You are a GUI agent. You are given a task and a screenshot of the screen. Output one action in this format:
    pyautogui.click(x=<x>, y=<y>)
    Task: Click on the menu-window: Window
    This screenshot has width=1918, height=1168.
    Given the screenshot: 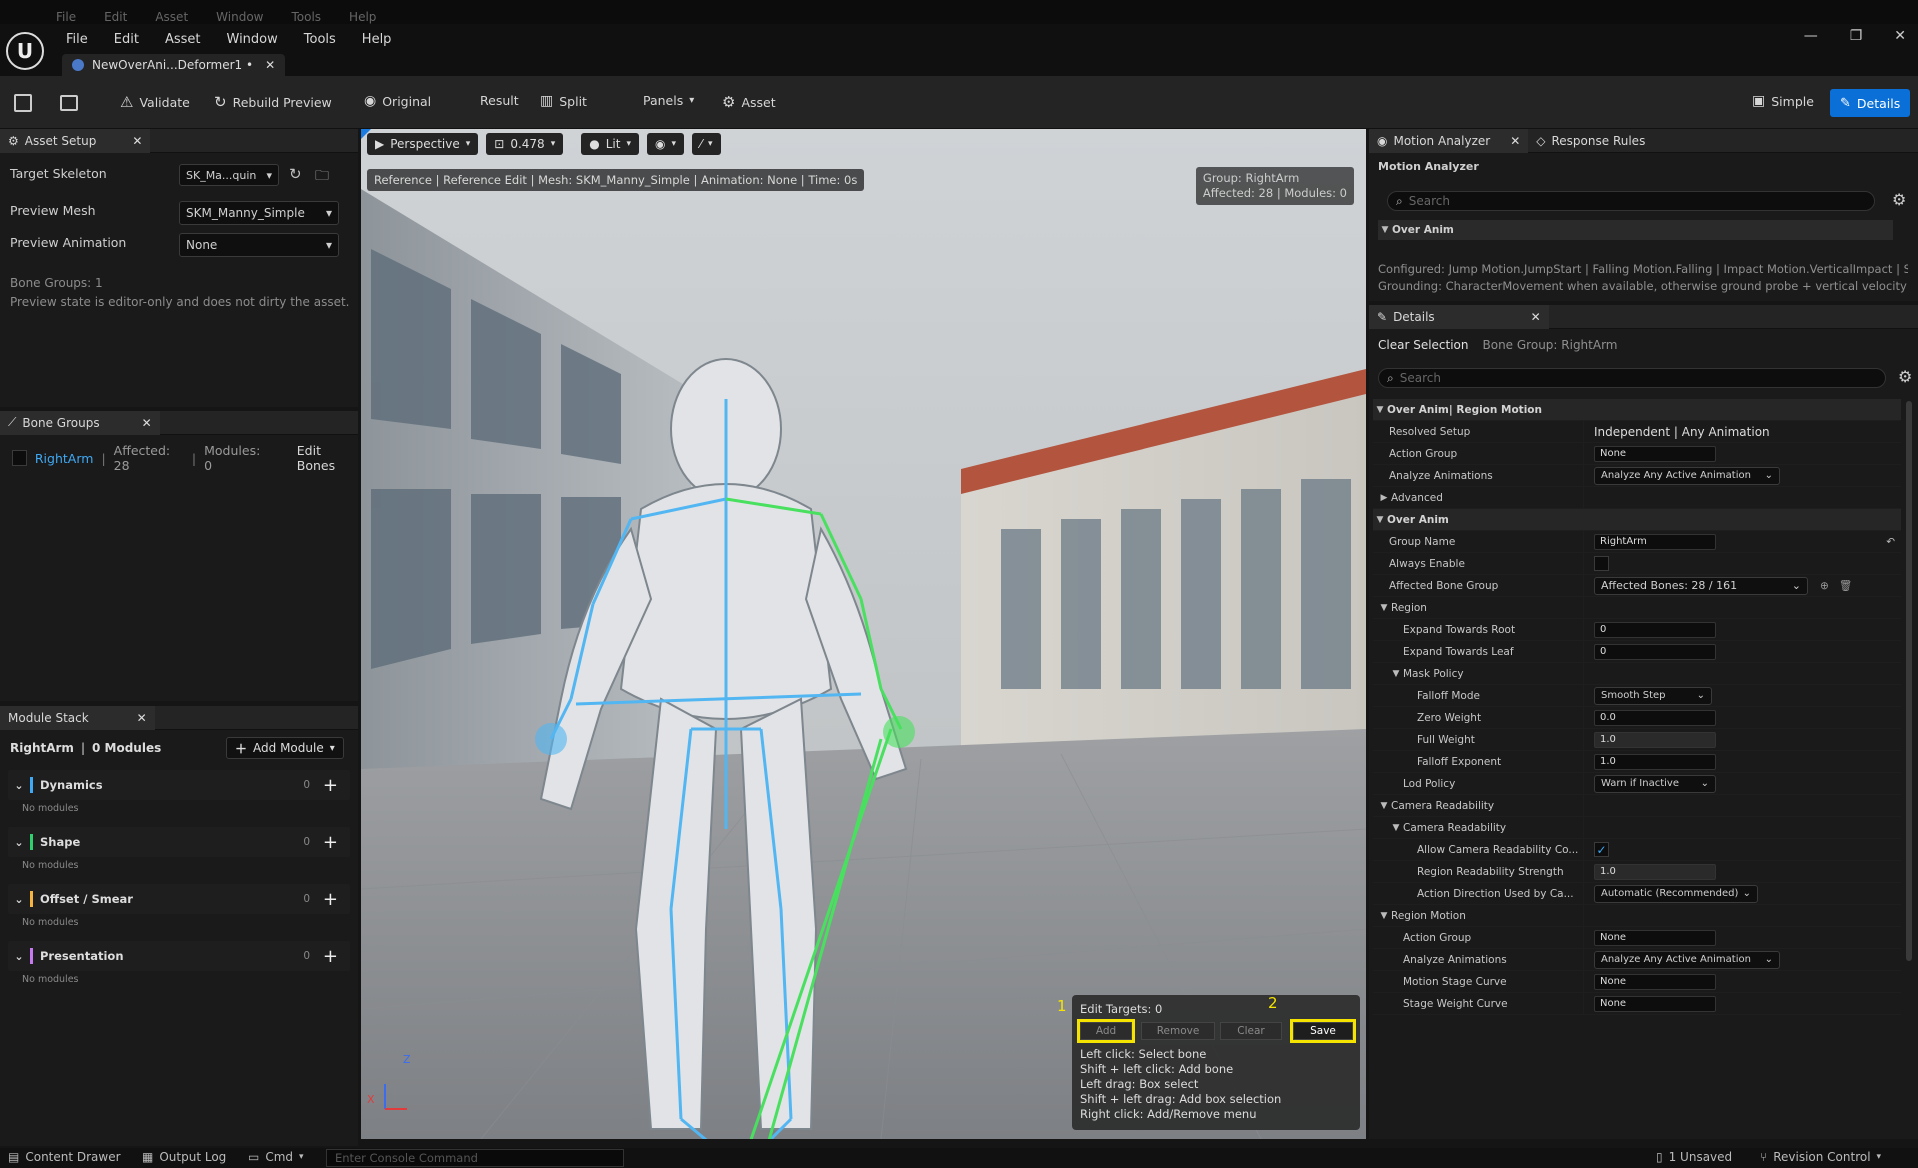 What is the action you would take?
    pyautogui.click(x=252, y=39)
    